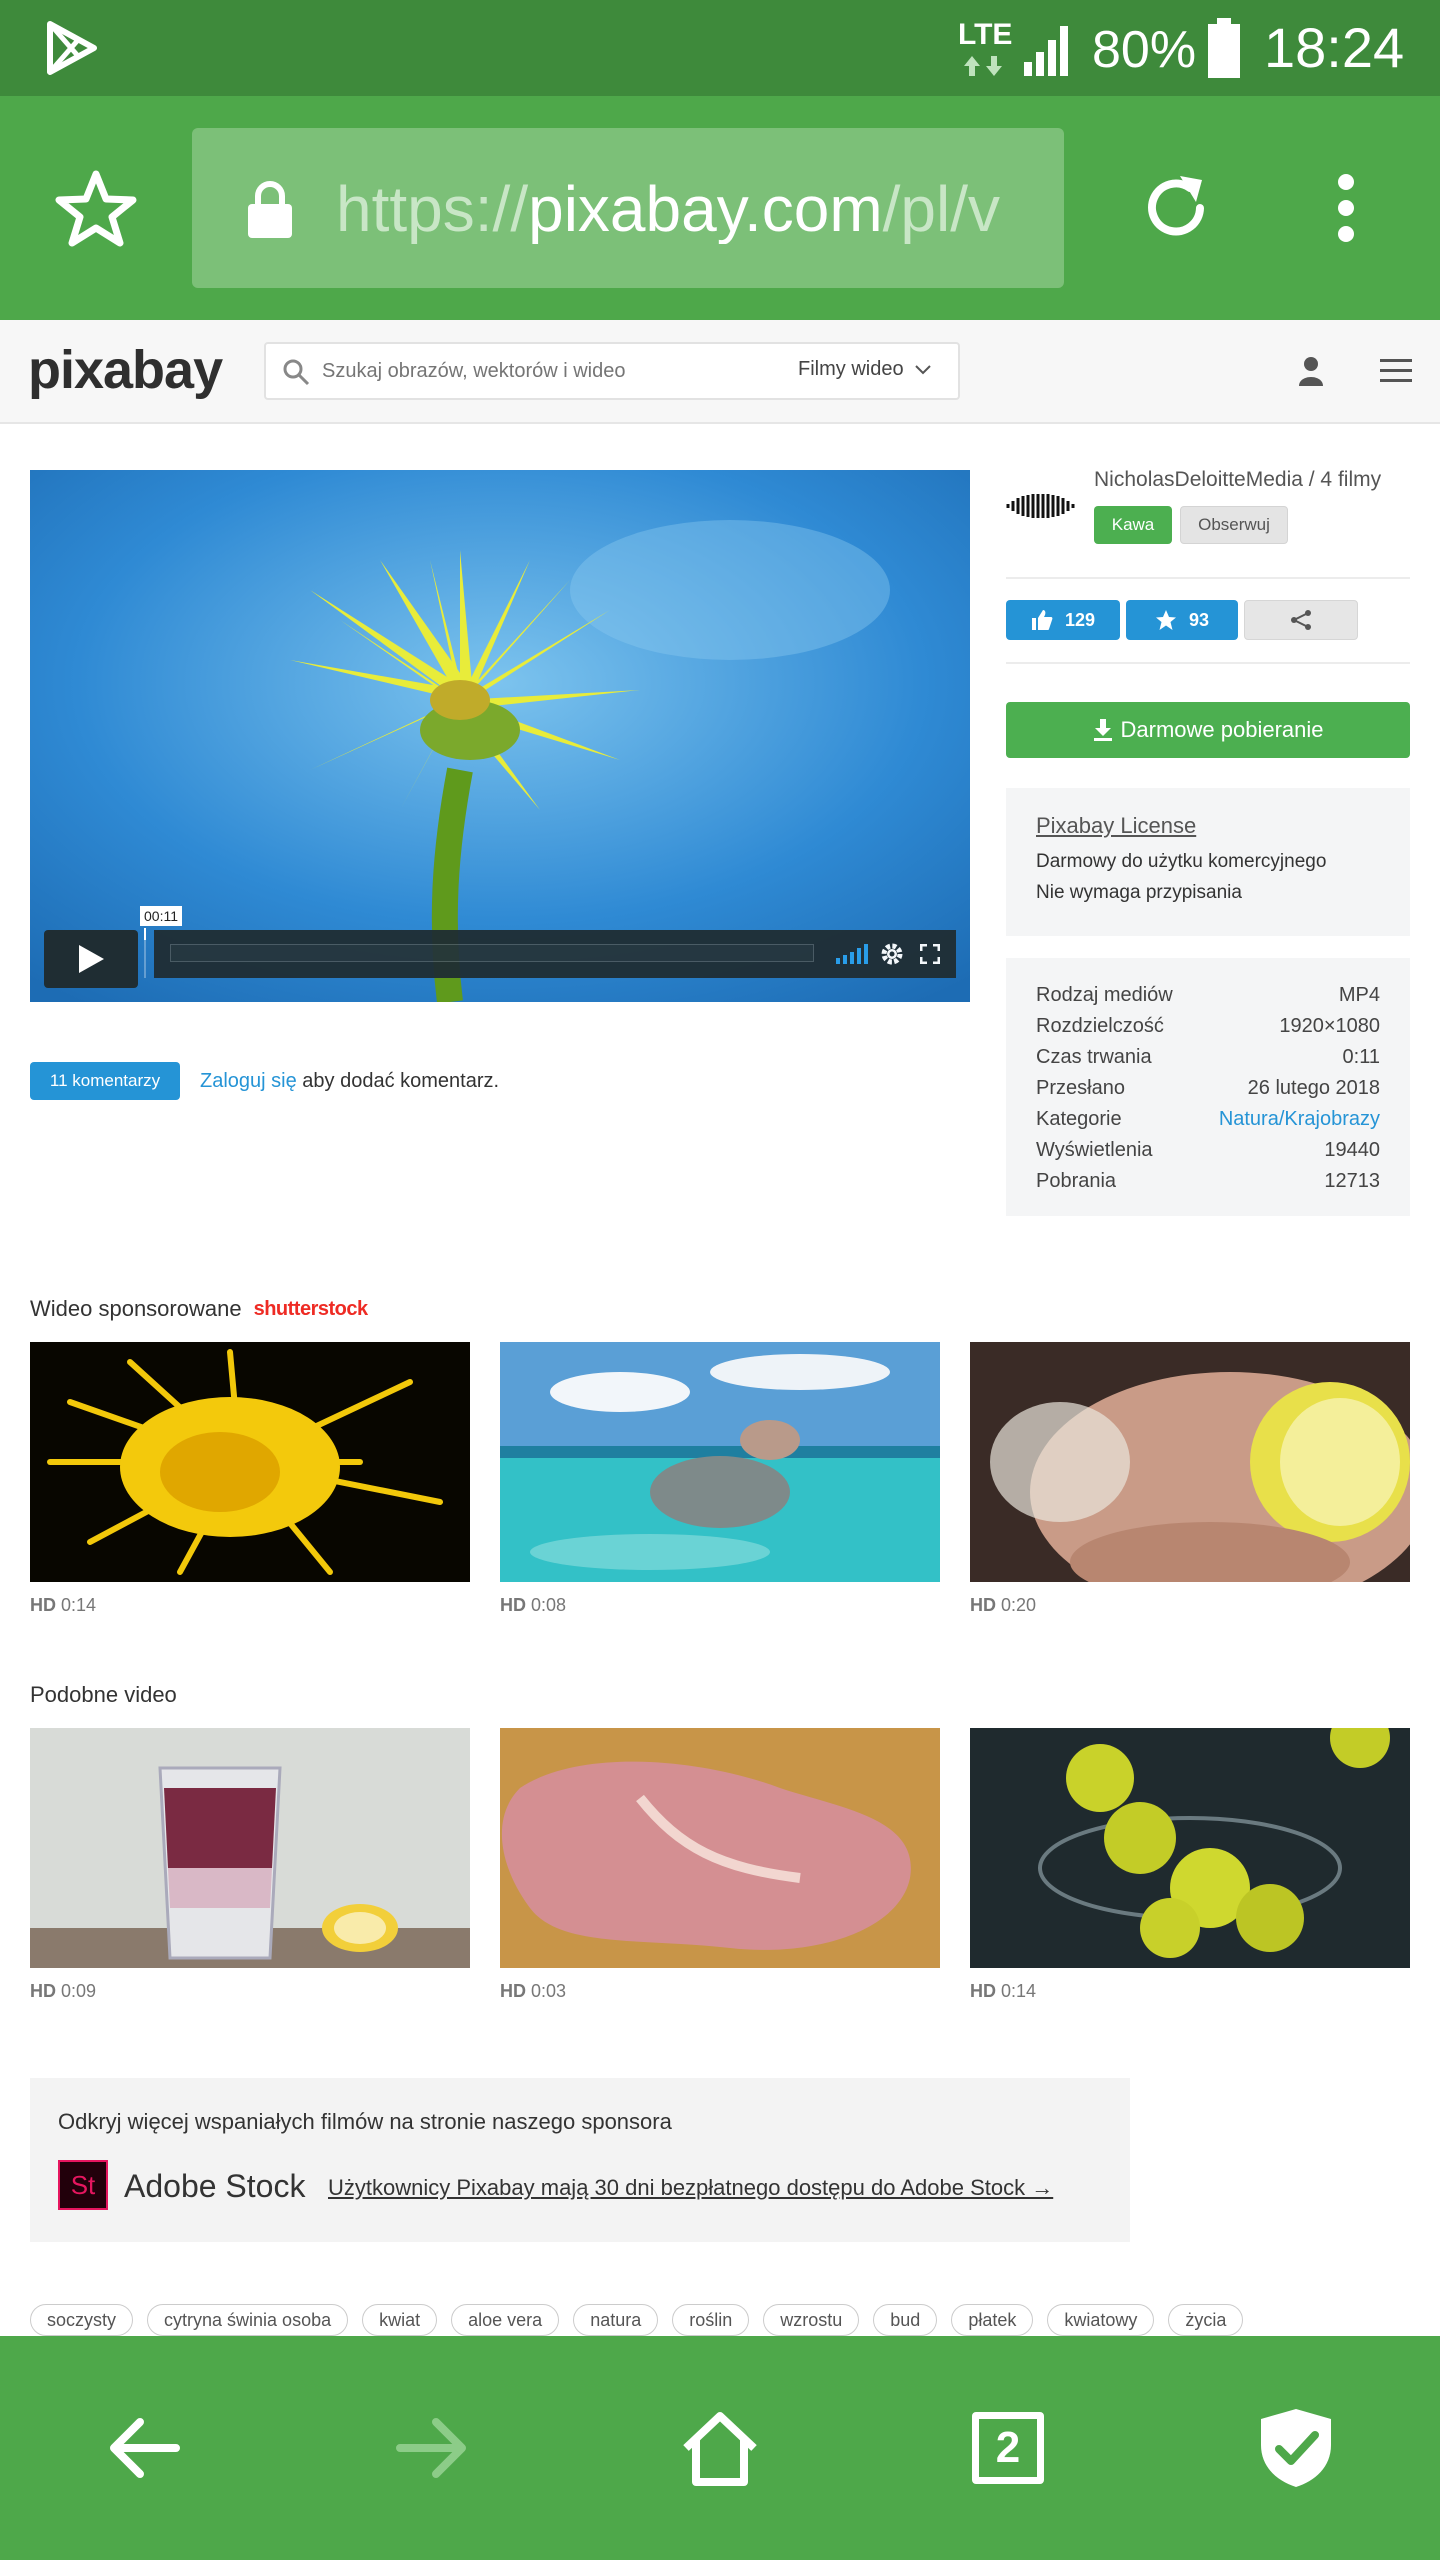  What do you see at coordinates (145, 954) in the screenshot?
I see `playhead-line` at bounding box center [145, 954].